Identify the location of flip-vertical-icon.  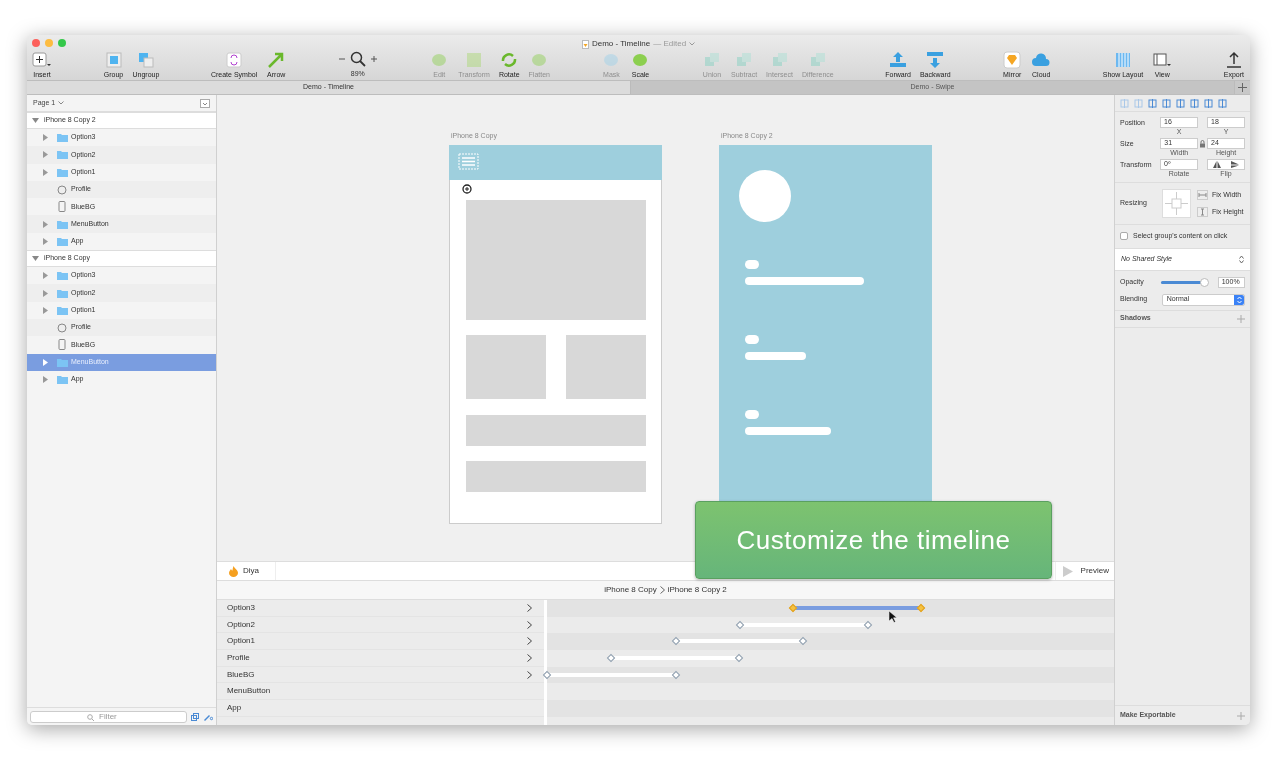
(1235, 164).